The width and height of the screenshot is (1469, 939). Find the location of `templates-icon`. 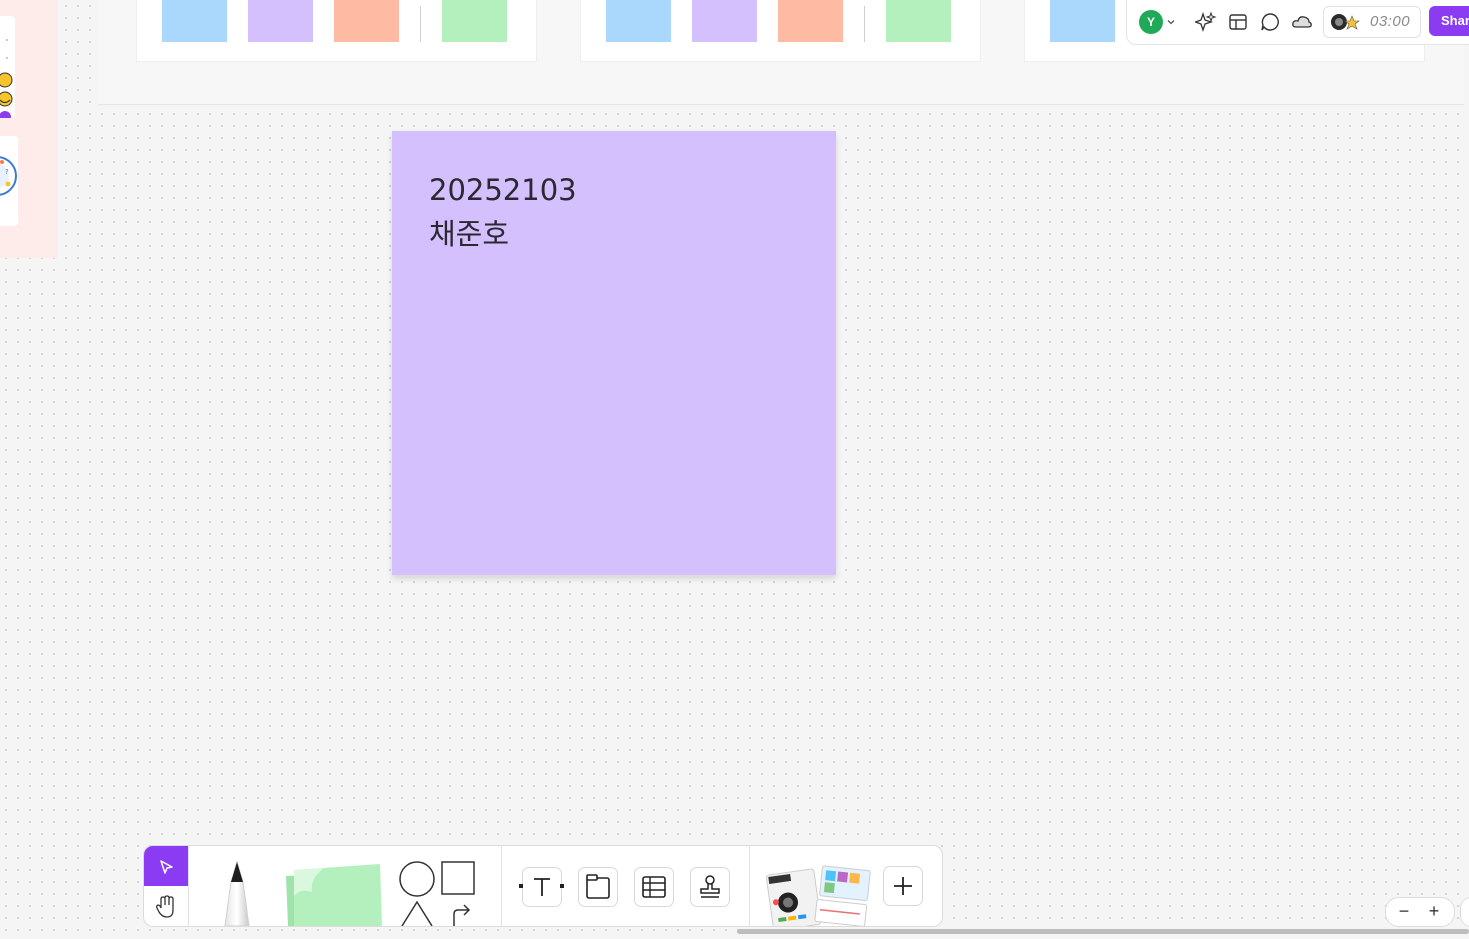

templates-icon is located at coordinates (817, 894).